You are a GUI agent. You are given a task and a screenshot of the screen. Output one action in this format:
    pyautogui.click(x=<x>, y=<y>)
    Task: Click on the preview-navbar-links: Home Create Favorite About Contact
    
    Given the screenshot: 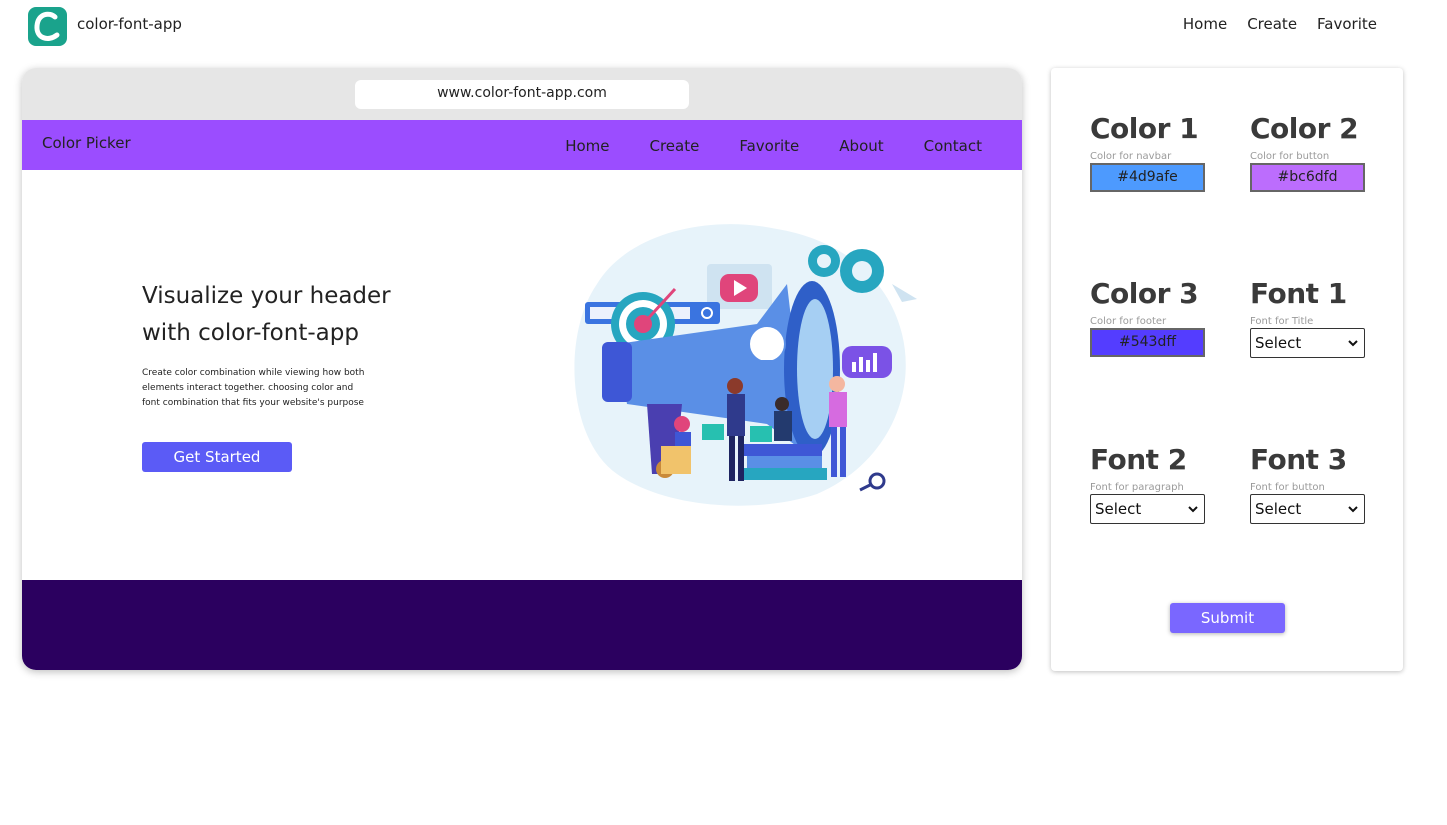 What is the action you would take?
    pyautogui.click(x=773, y=146)
    